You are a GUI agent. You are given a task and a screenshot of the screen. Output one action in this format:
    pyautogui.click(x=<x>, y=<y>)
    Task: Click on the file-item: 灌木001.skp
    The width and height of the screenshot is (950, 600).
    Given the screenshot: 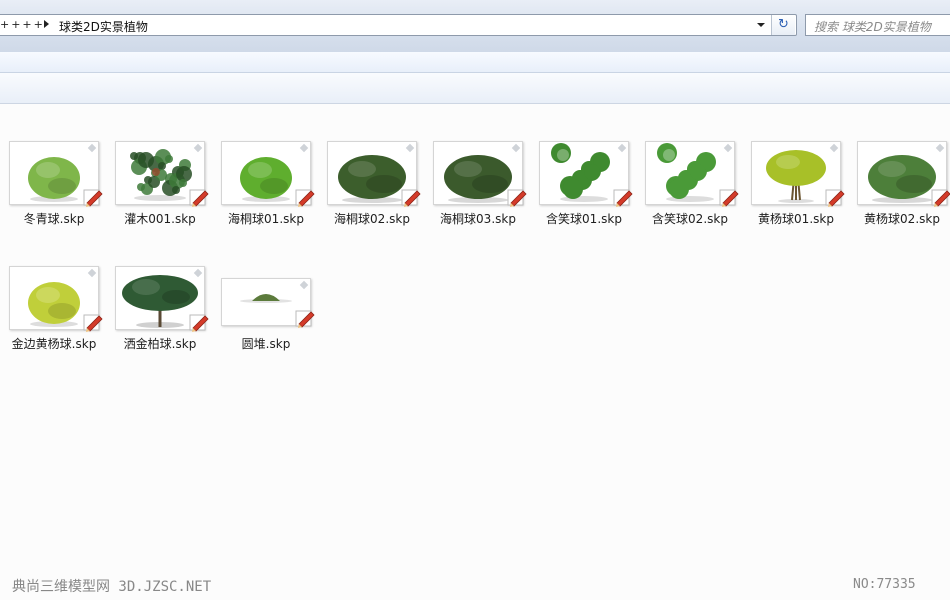 What is the action you would take?
    pyautogui.click(x=168, y=186)
    